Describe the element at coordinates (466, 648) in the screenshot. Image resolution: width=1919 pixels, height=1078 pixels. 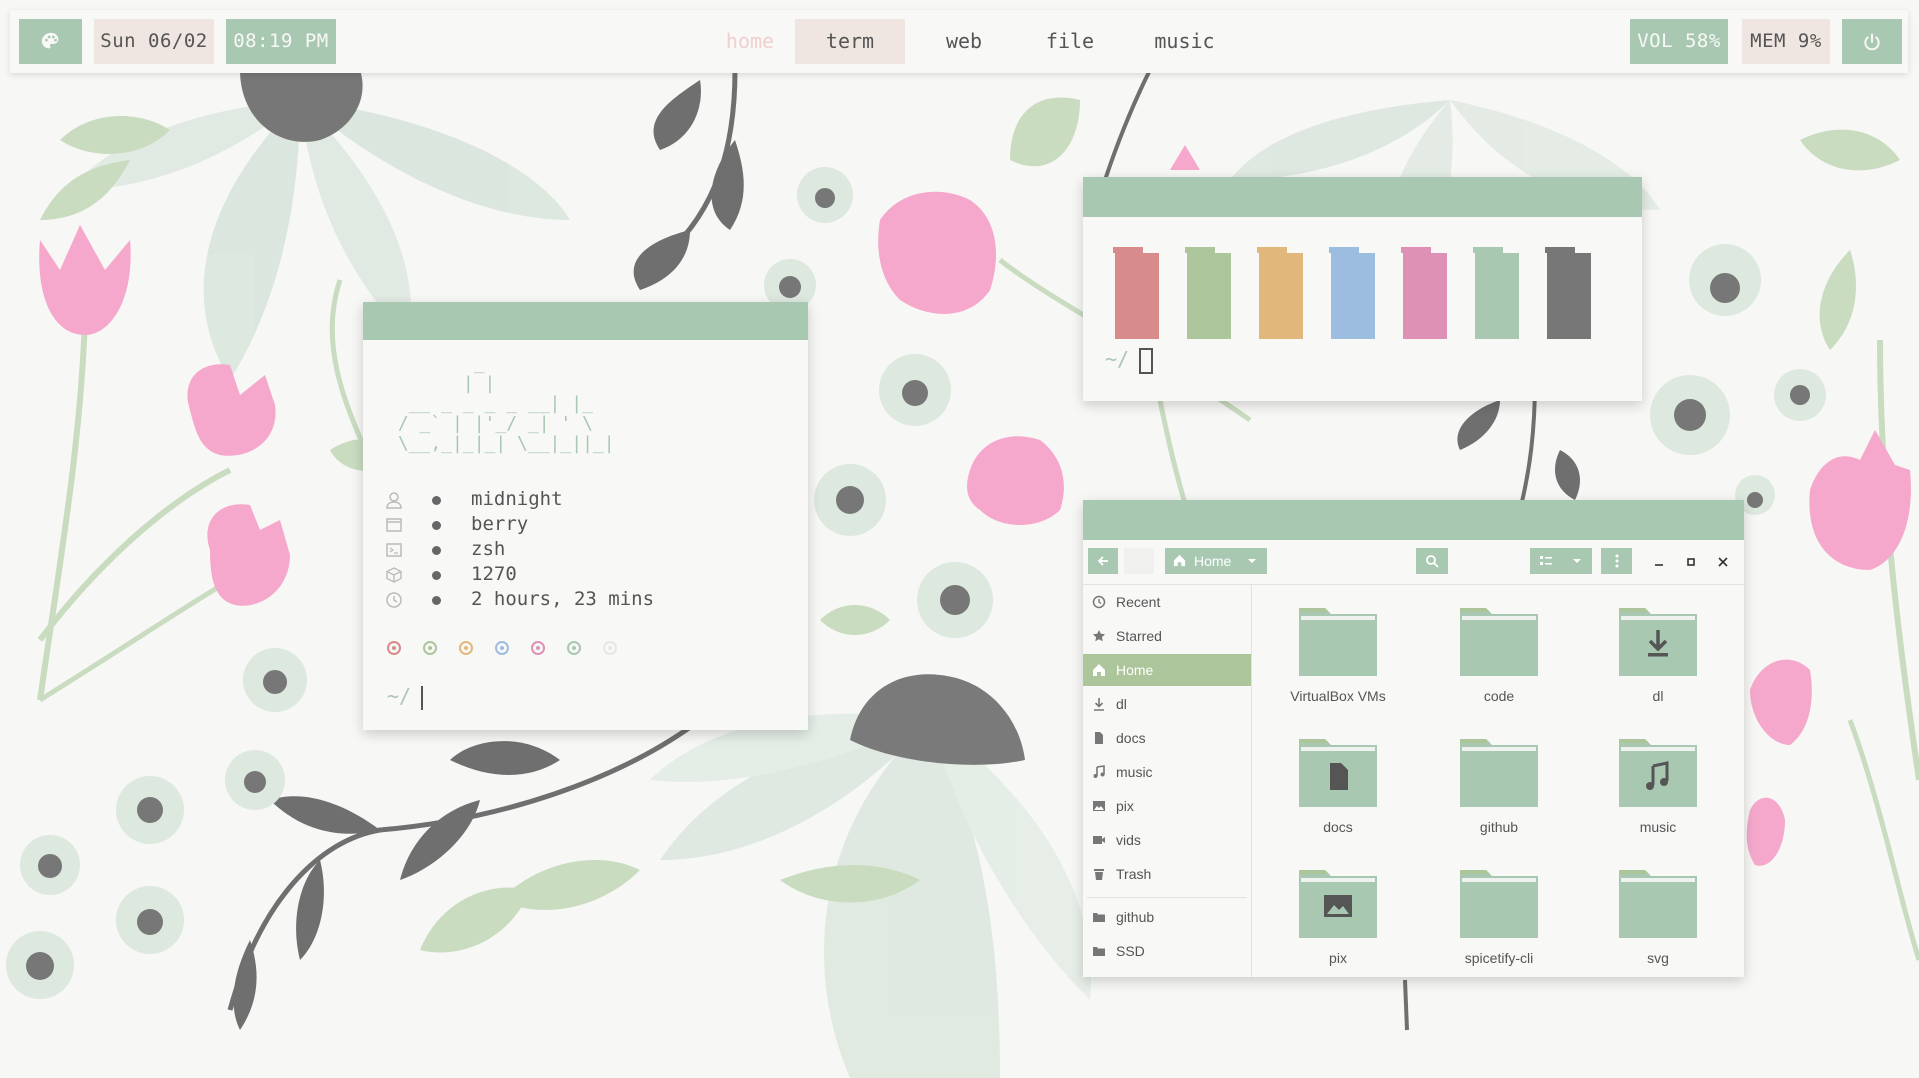
I see `color-dot-yellow` at that location.